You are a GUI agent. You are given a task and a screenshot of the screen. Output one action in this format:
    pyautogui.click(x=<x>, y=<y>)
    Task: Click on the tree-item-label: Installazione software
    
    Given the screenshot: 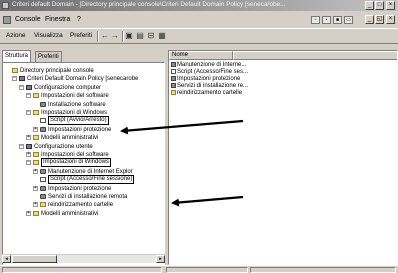 What is the action you would take?
    pyautogui.click(x=77, y=104)
    